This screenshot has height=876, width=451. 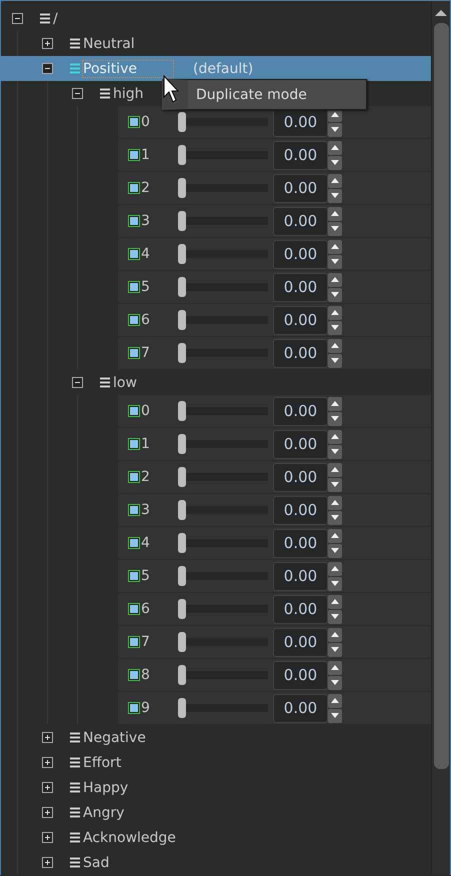 I want to click on item-label: Angry, so click(x=103, y=812).